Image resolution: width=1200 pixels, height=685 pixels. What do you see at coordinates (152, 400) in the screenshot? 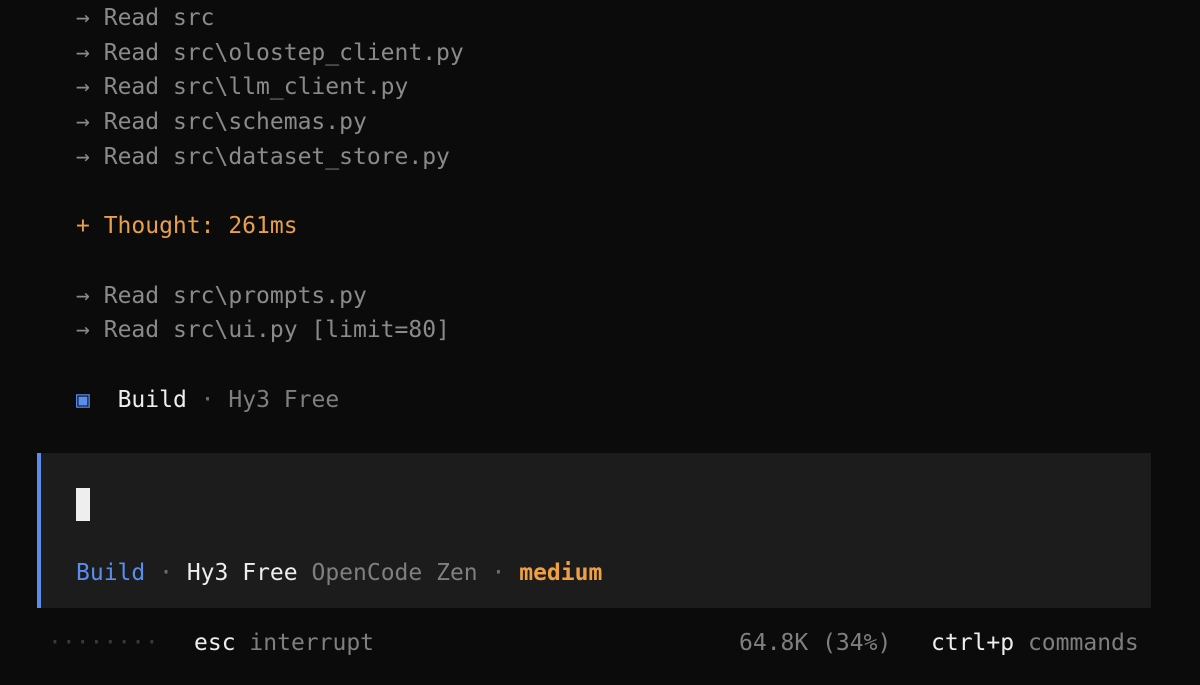
I see `build-mode-label: Build` at bounding box center [152, 400].